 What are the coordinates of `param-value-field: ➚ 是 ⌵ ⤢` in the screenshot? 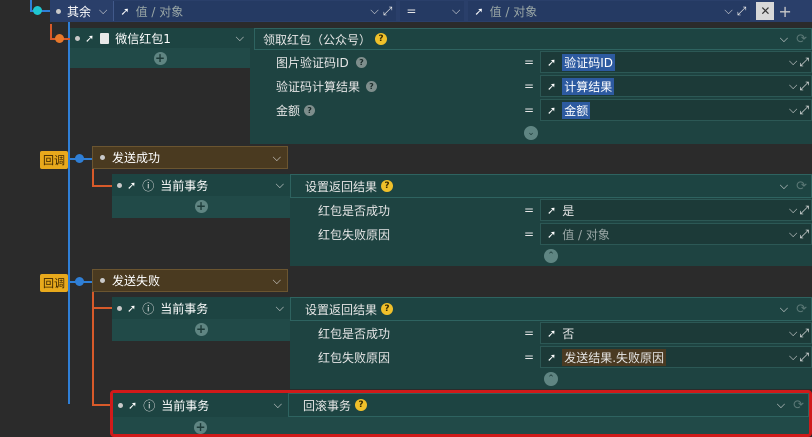 It's located at (676, 210).